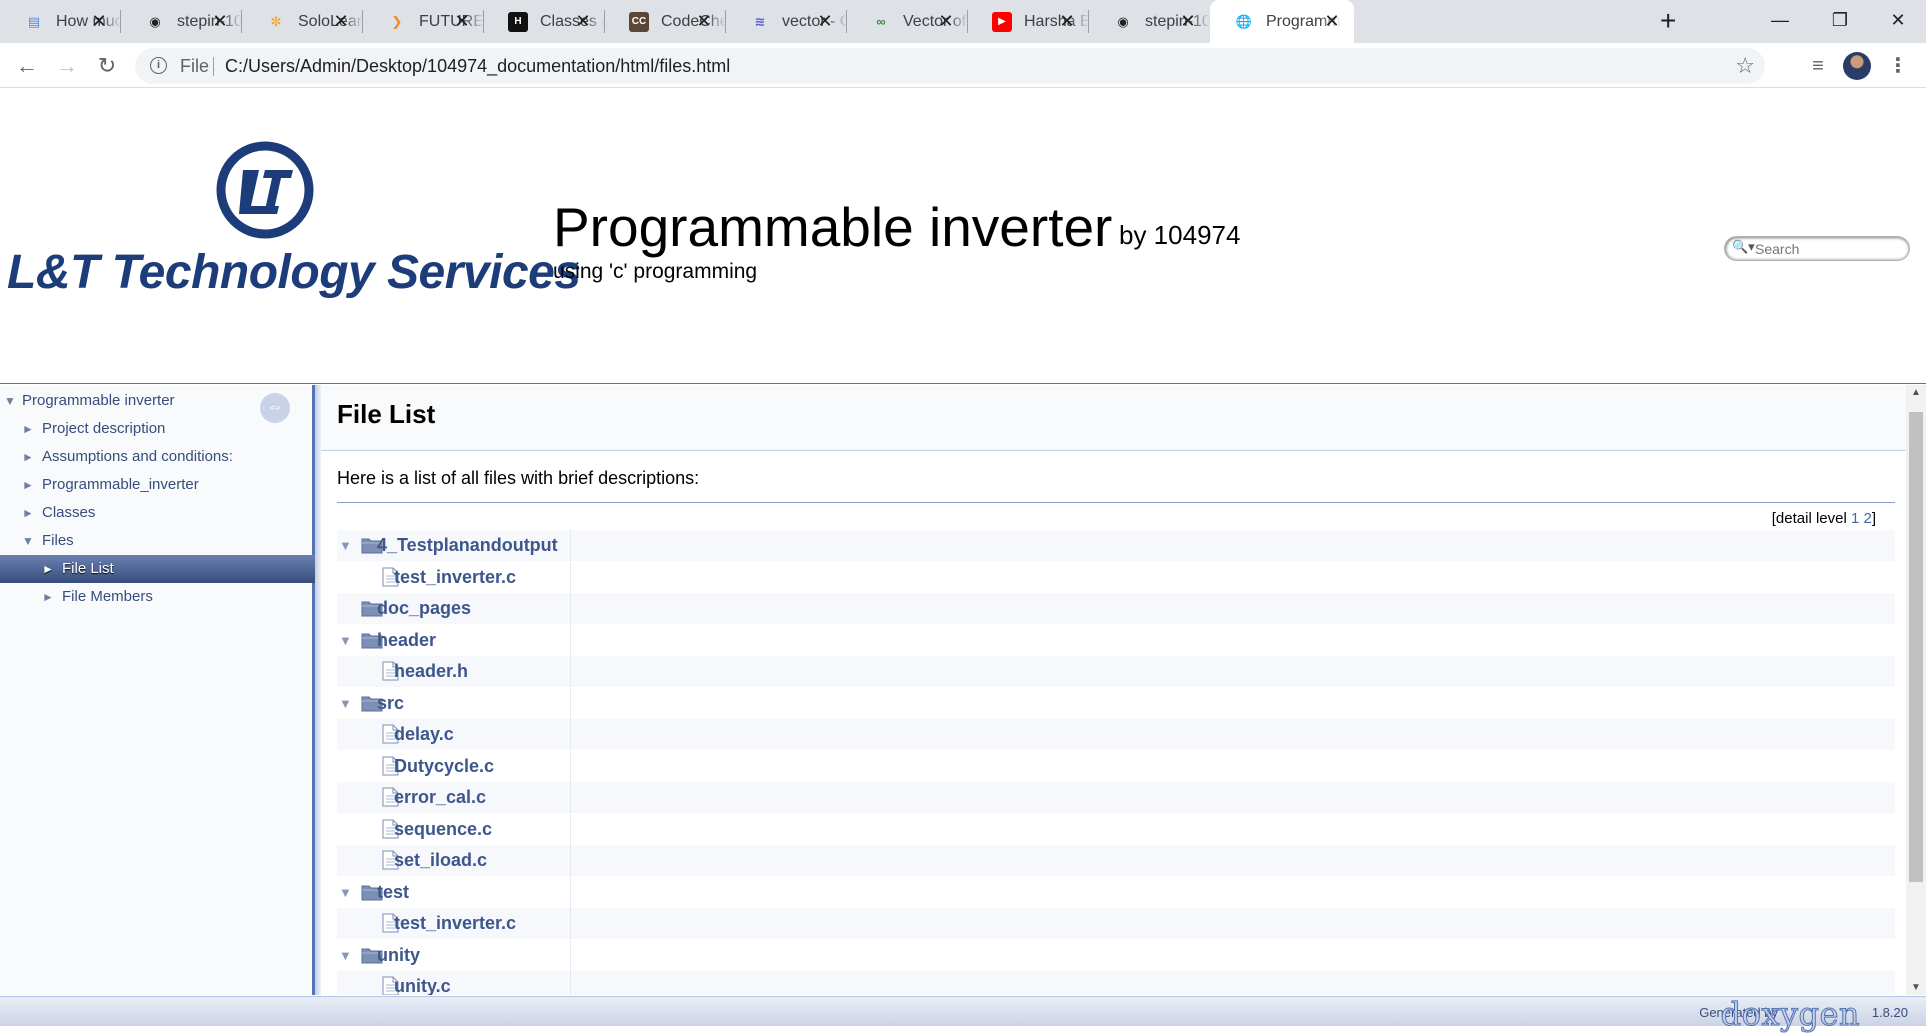 Image resolution: width=1926 pixels, height=1033 pixels. Describe the element at coordinates (1790, 1014) in the screenshot. I see `doxygen-logo: doxygen` at that location.